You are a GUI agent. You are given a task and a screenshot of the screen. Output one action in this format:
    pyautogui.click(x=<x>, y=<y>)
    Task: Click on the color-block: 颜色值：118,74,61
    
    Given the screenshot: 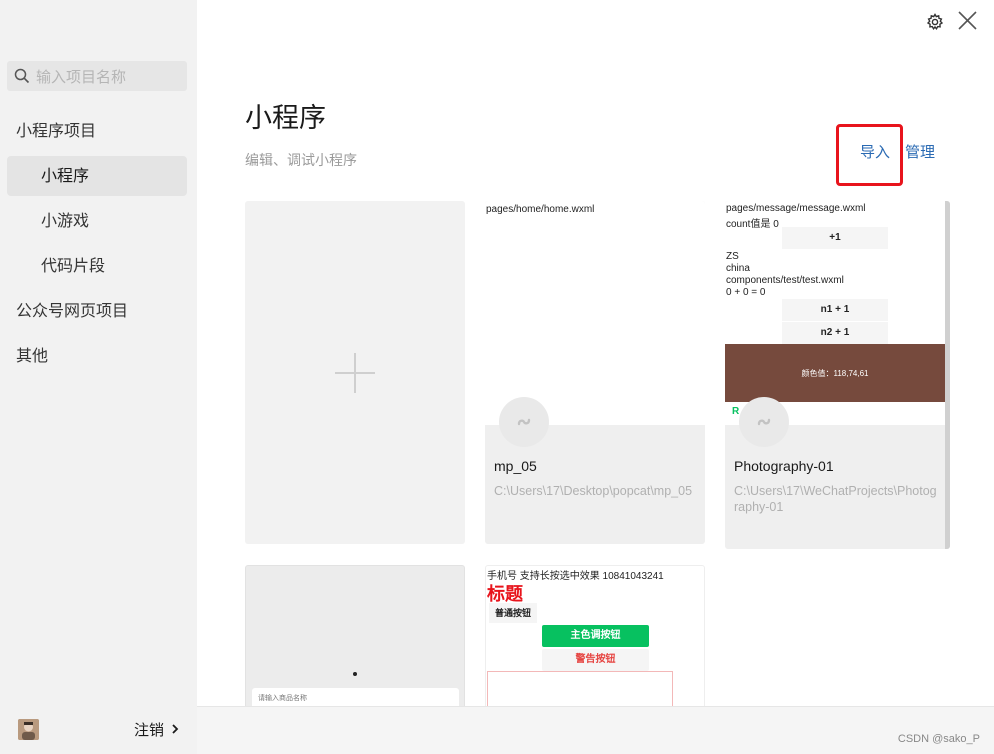 What is the action you would take?
    pyautogui.click(x=835, y=373)
    